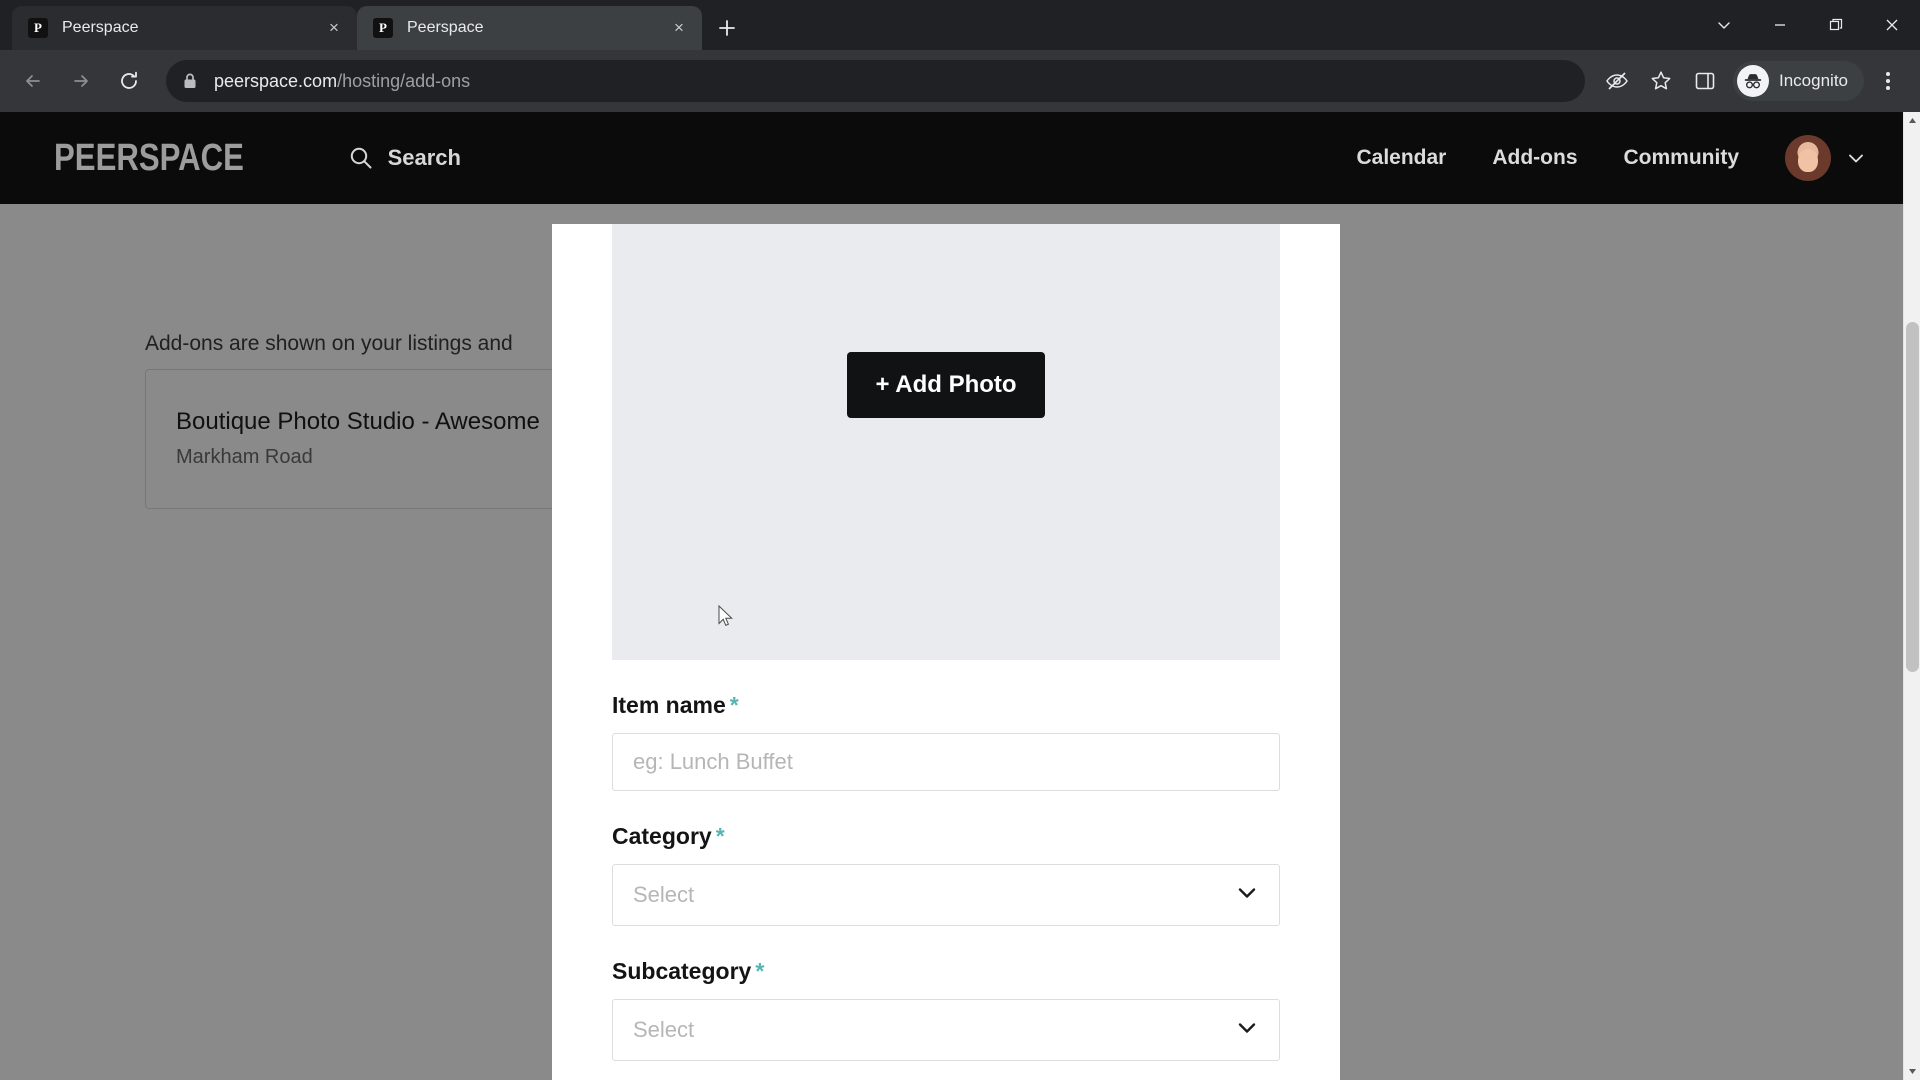 The width and height of the screenshot is (1920, 1080). I want to click on peerspace-logo: PEERSPACE, so click(149, 158).